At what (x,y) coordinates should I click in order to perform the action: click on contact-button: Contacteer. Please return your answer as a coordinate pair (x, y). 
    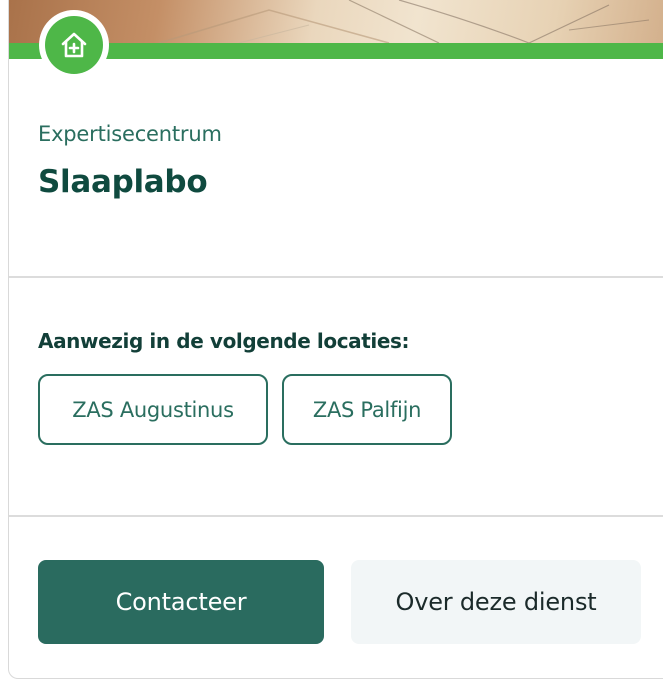
    Looking at the image, I should click on (181, 602).